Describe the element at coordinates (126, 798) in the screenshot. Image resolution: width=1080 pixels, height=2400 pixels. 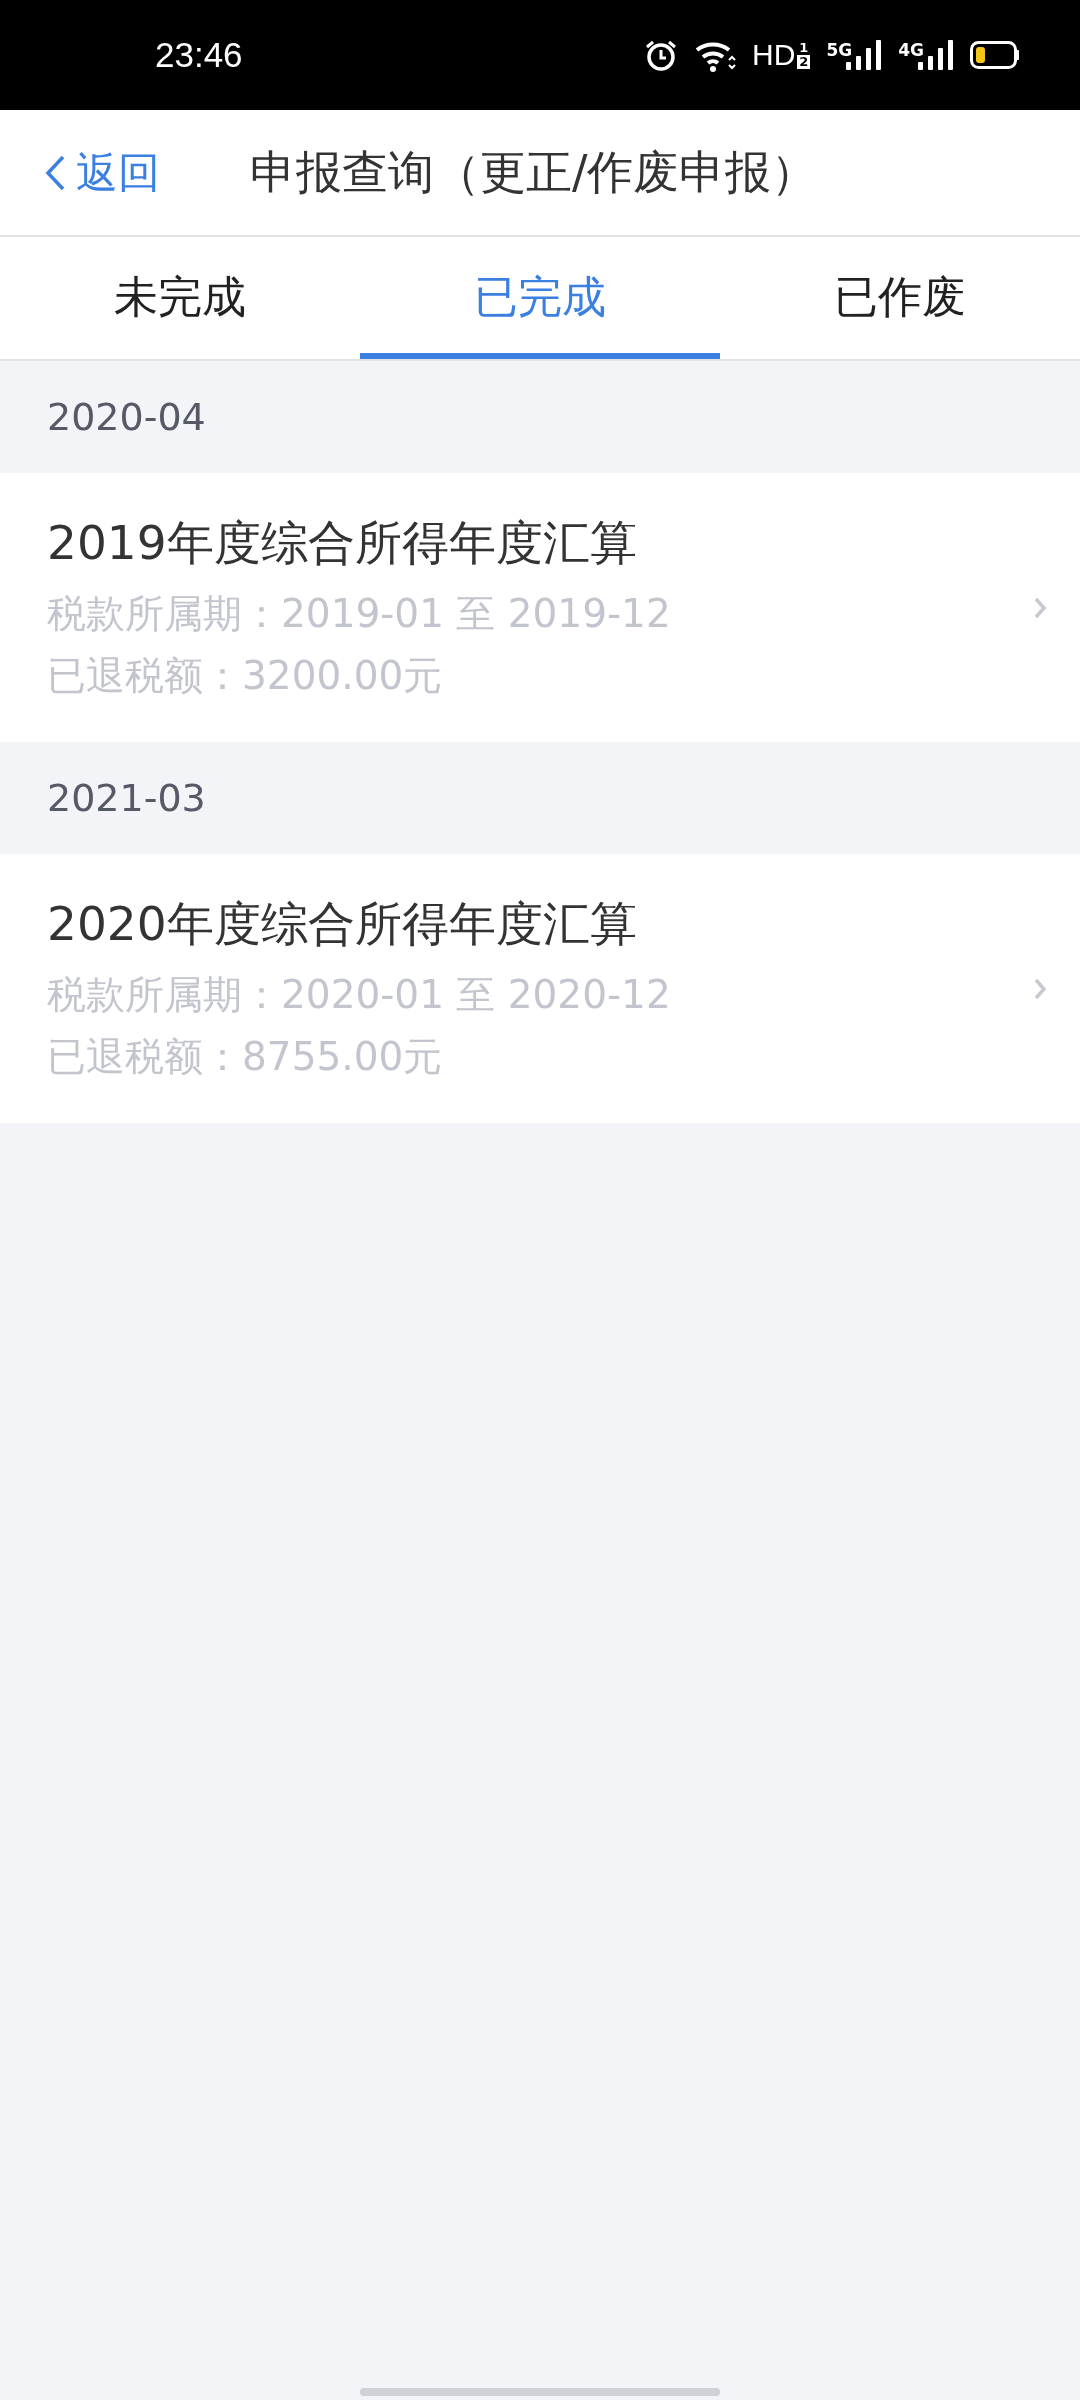
I see `section-date: 2021-03` at that location.